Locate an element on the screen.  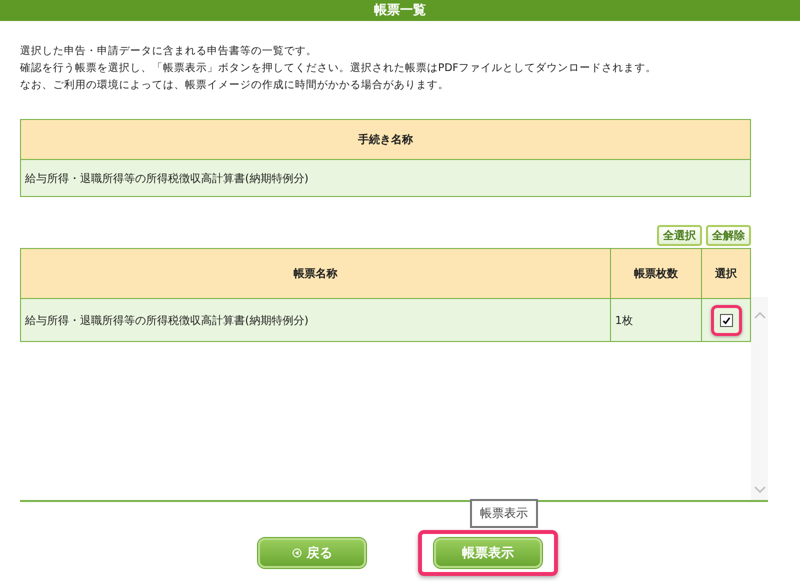
select-button: 全選択 is located at coordinates (679, 235).